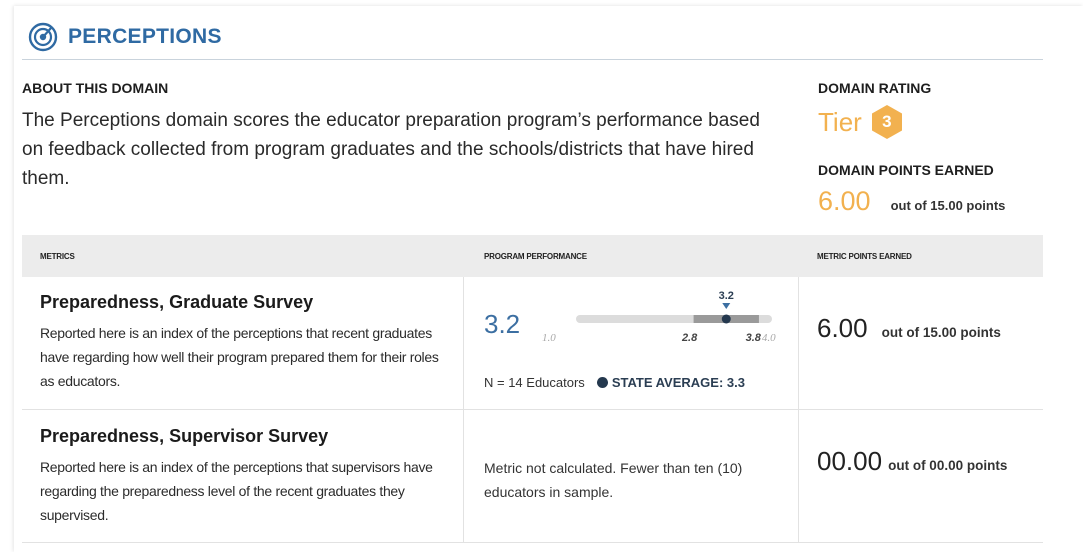 The image size is (1083, 552). What do you see at coordinates (948, 465) in the screenshot?
I see `metric-points-out-of: out of 00.00 points` at bounding box center [948, 465].